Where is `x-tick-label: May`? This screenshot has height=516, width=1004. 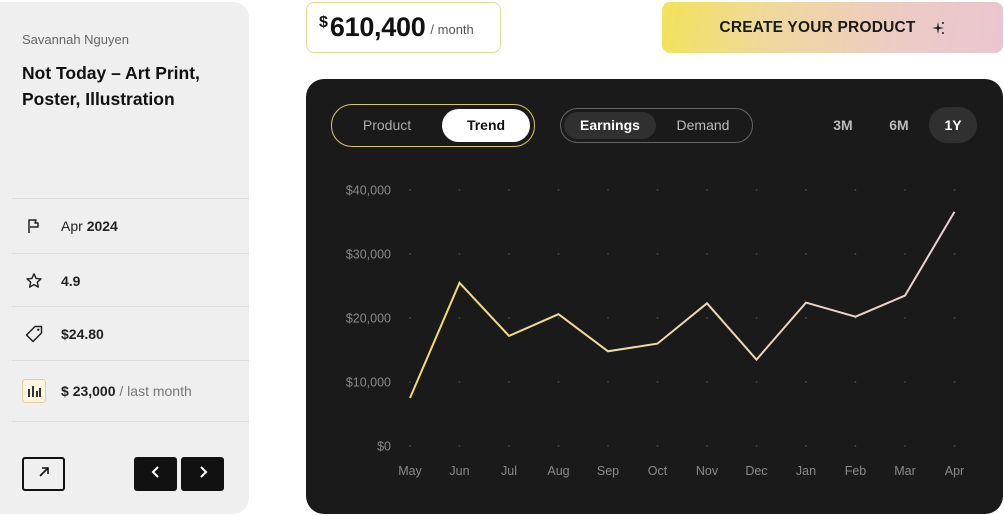
x-tick-label: May is located at coordinates (410, 471).